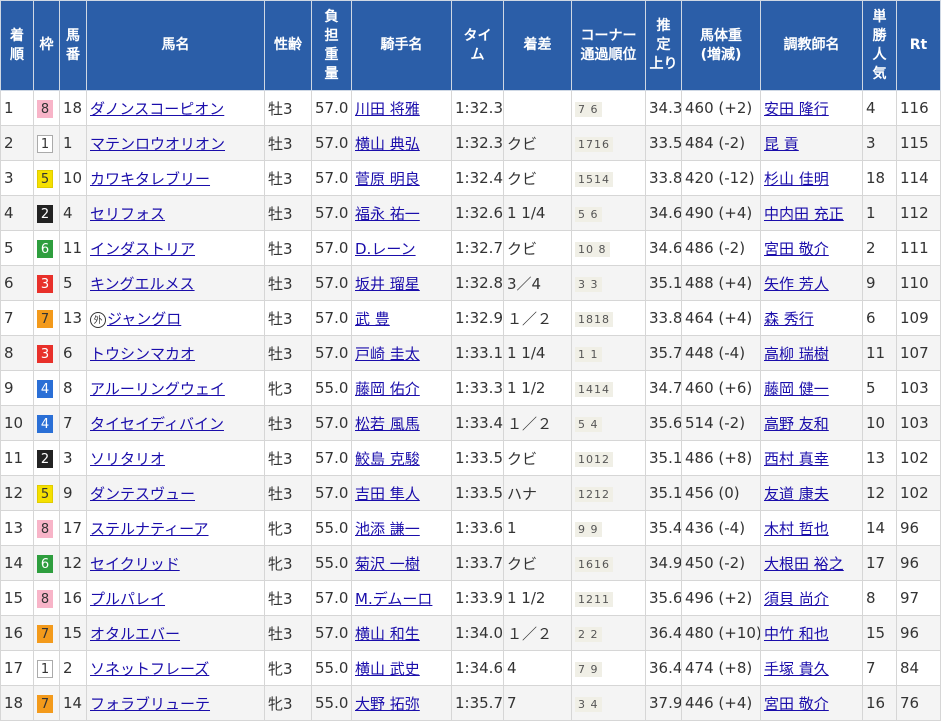  What do you see at coordinates (393, 599) in the screenshot?
I see `jockey-link: M.デムーロ` at bounding box center [393, 599].